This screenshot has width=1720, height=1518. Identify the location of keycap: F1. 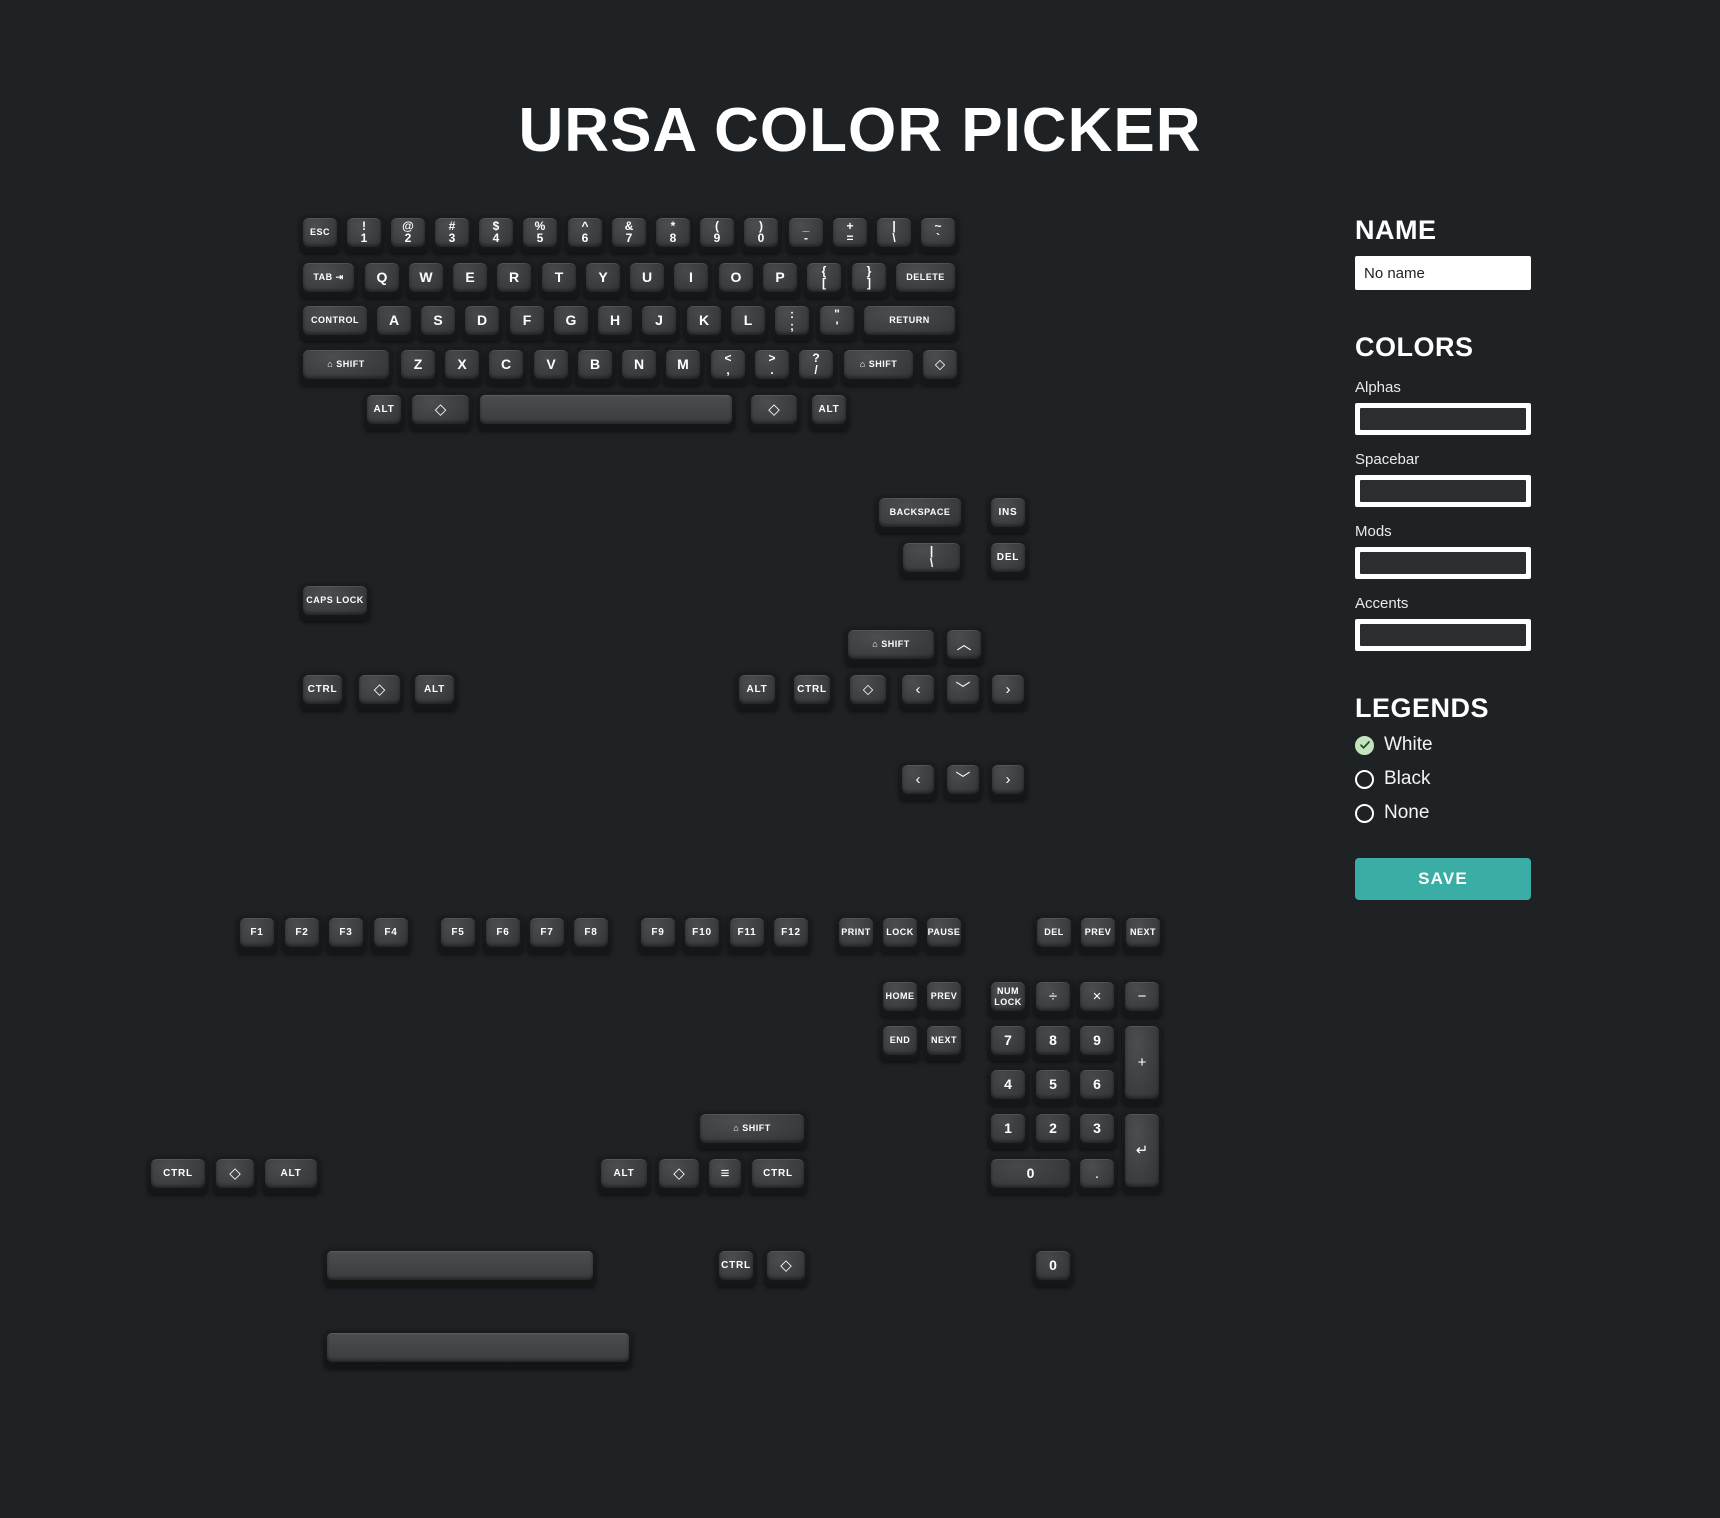
(257, 934).